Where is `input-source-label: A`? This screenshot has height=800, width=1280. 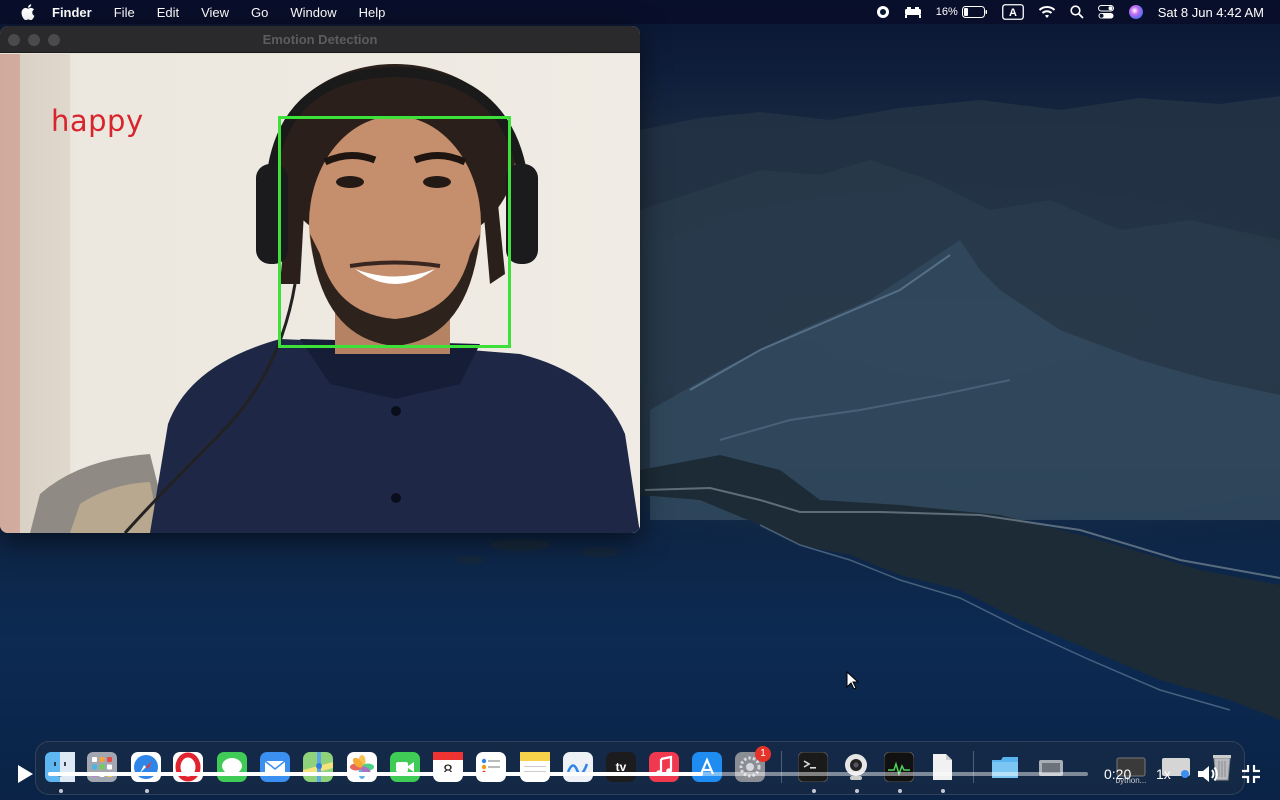 input-source-label: A is located at coordinates (1013, 13).